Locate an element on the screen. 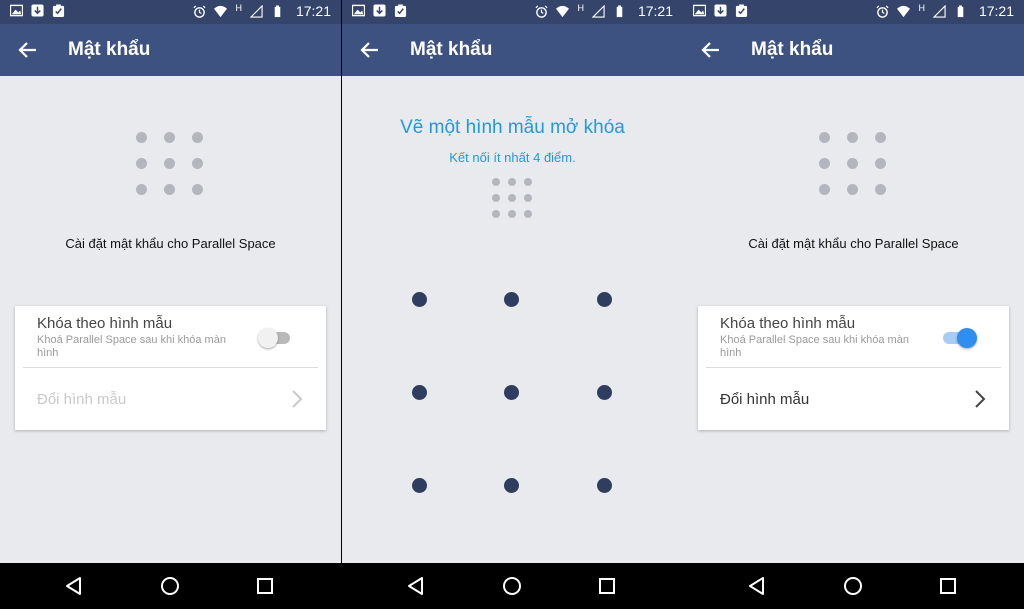  pattern-heading: Vẽ một hình mẫu mở khóa is located at coordinates (512, 127).